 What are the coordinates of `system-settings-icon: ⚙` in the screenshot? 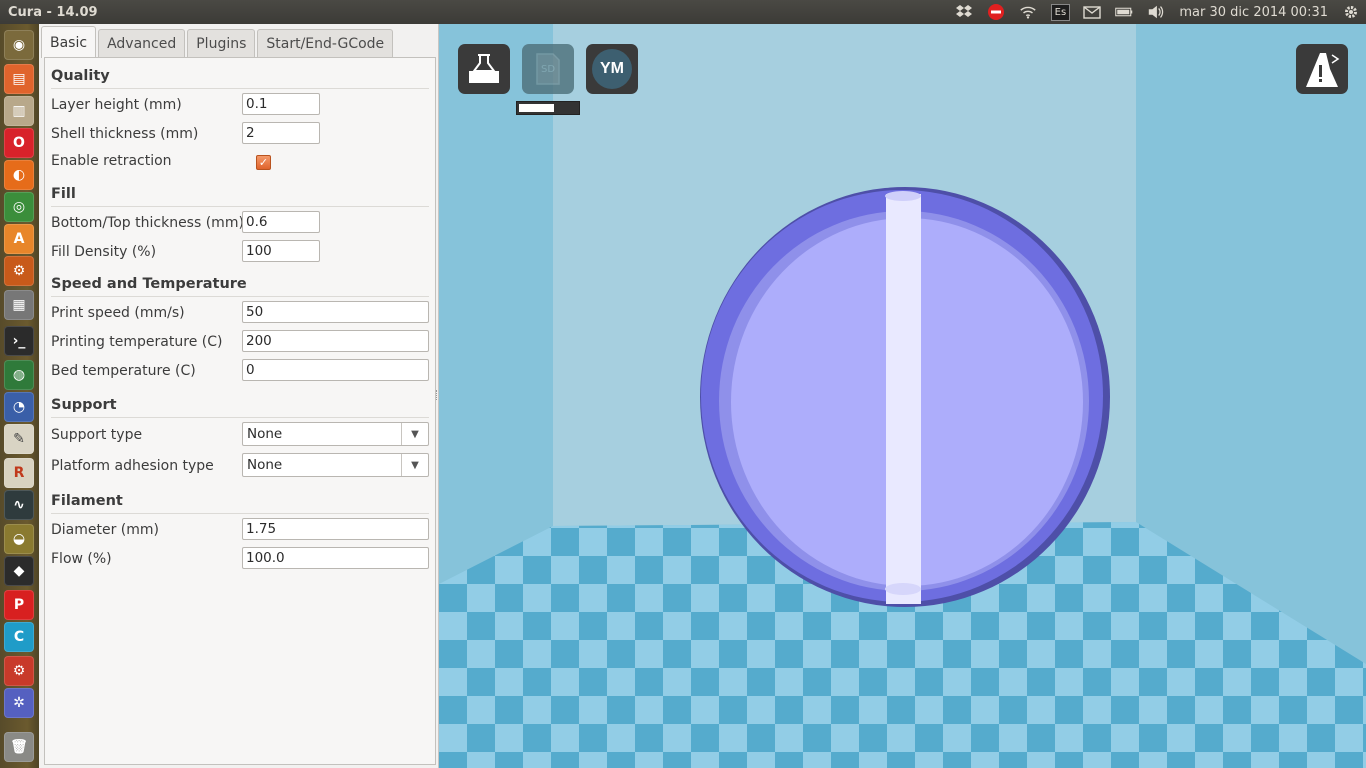 It's located at (19, 271).